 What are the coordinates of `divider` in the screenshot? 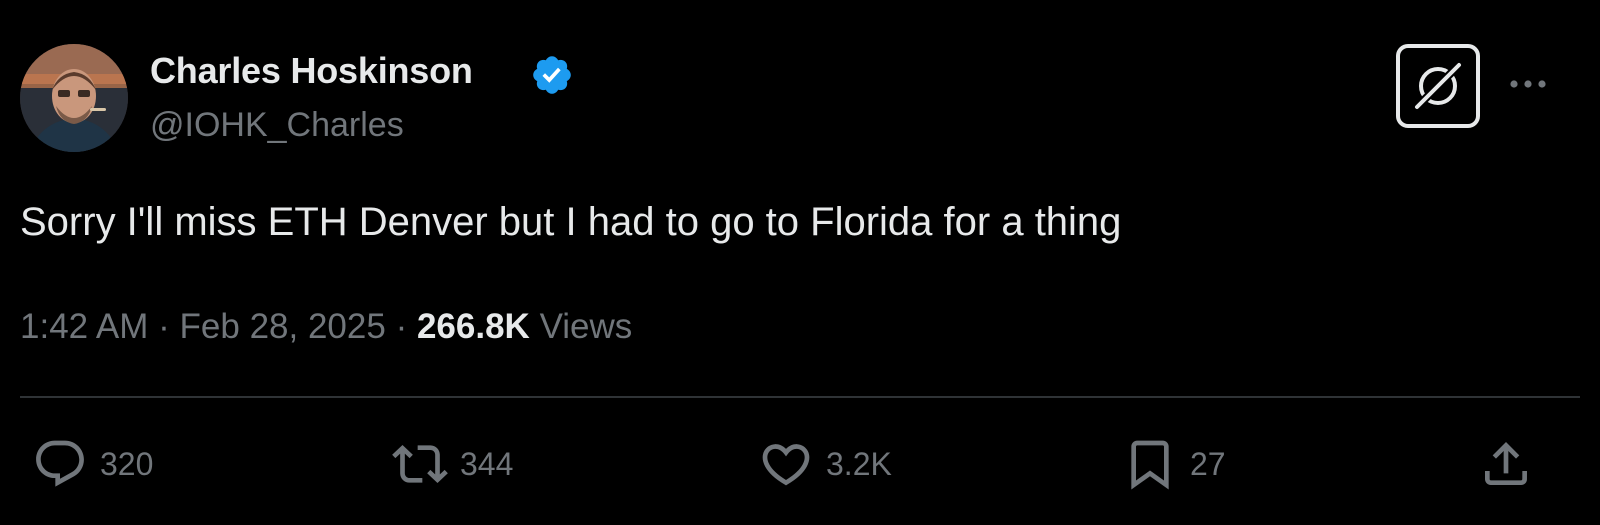 It's located at (800, 397).